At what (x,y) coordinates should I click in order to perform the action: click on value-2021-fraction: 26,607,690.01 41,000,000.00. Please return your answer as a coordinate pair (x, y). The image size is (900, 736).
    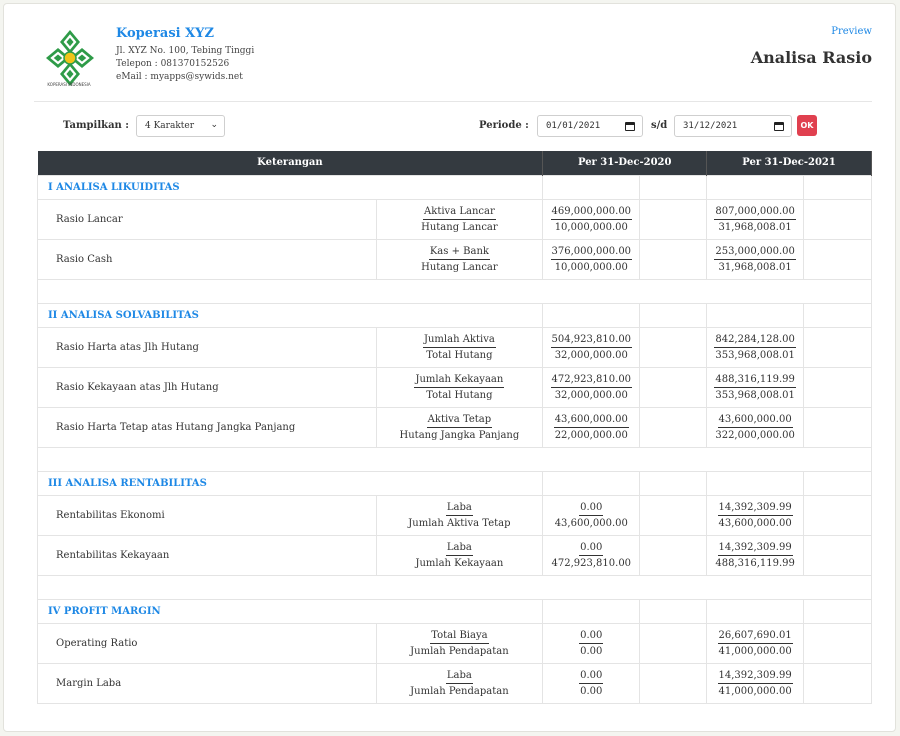
    Looking at the image, I should click on (755, 643).